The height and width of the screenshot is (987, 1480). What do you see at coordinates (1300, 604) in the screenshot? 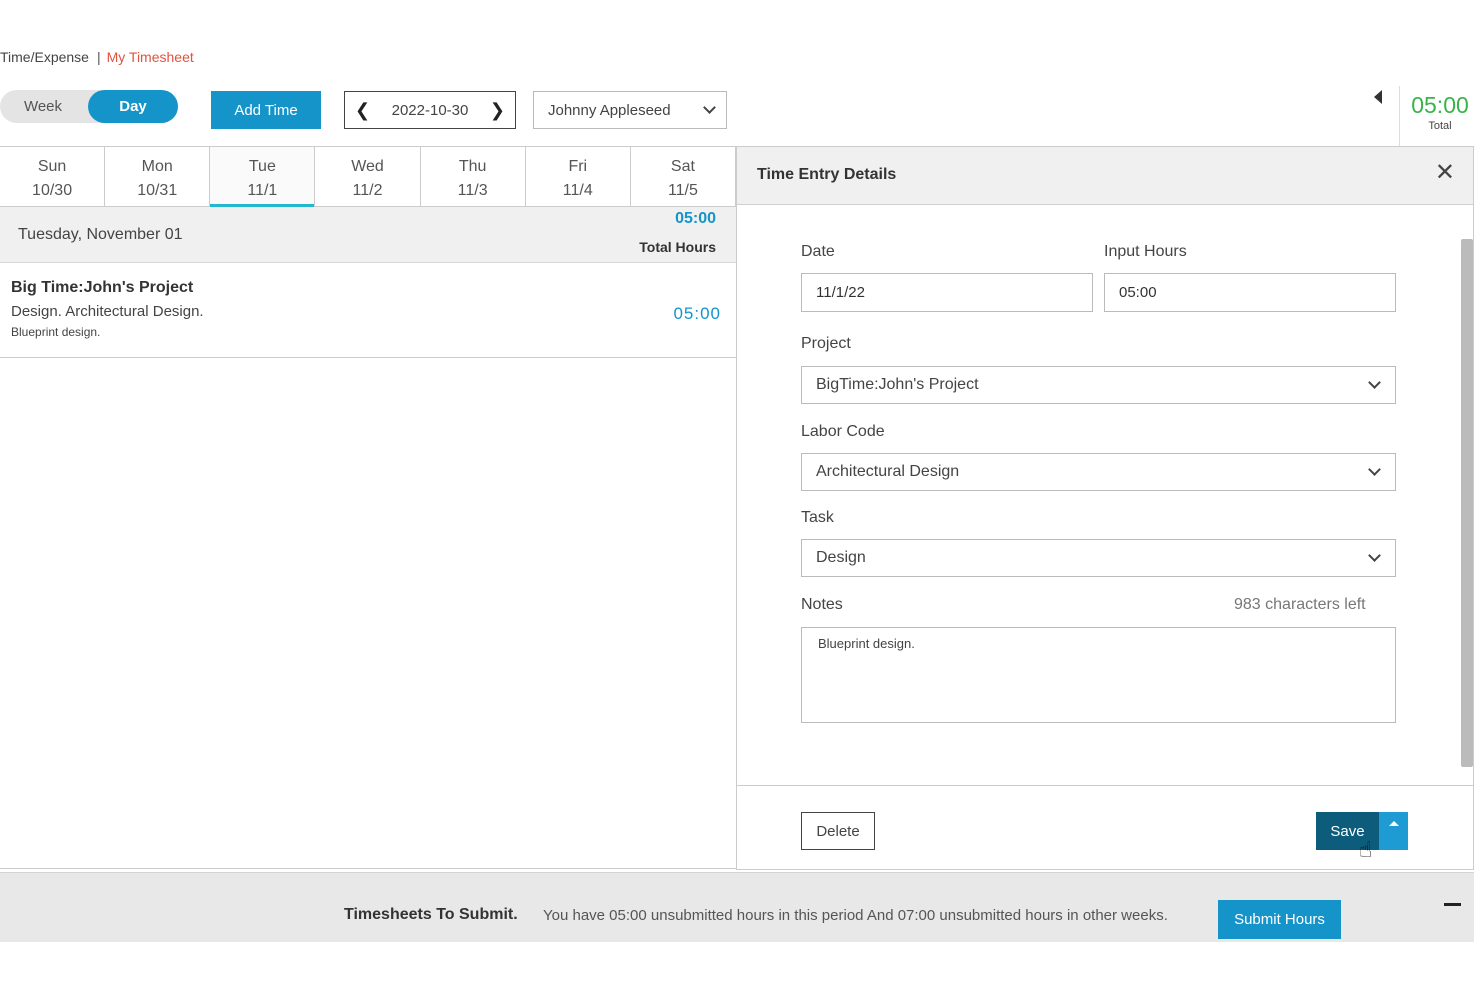
I see `notes-chars-left: 983 characters left` at bounding box center [1300, 604].